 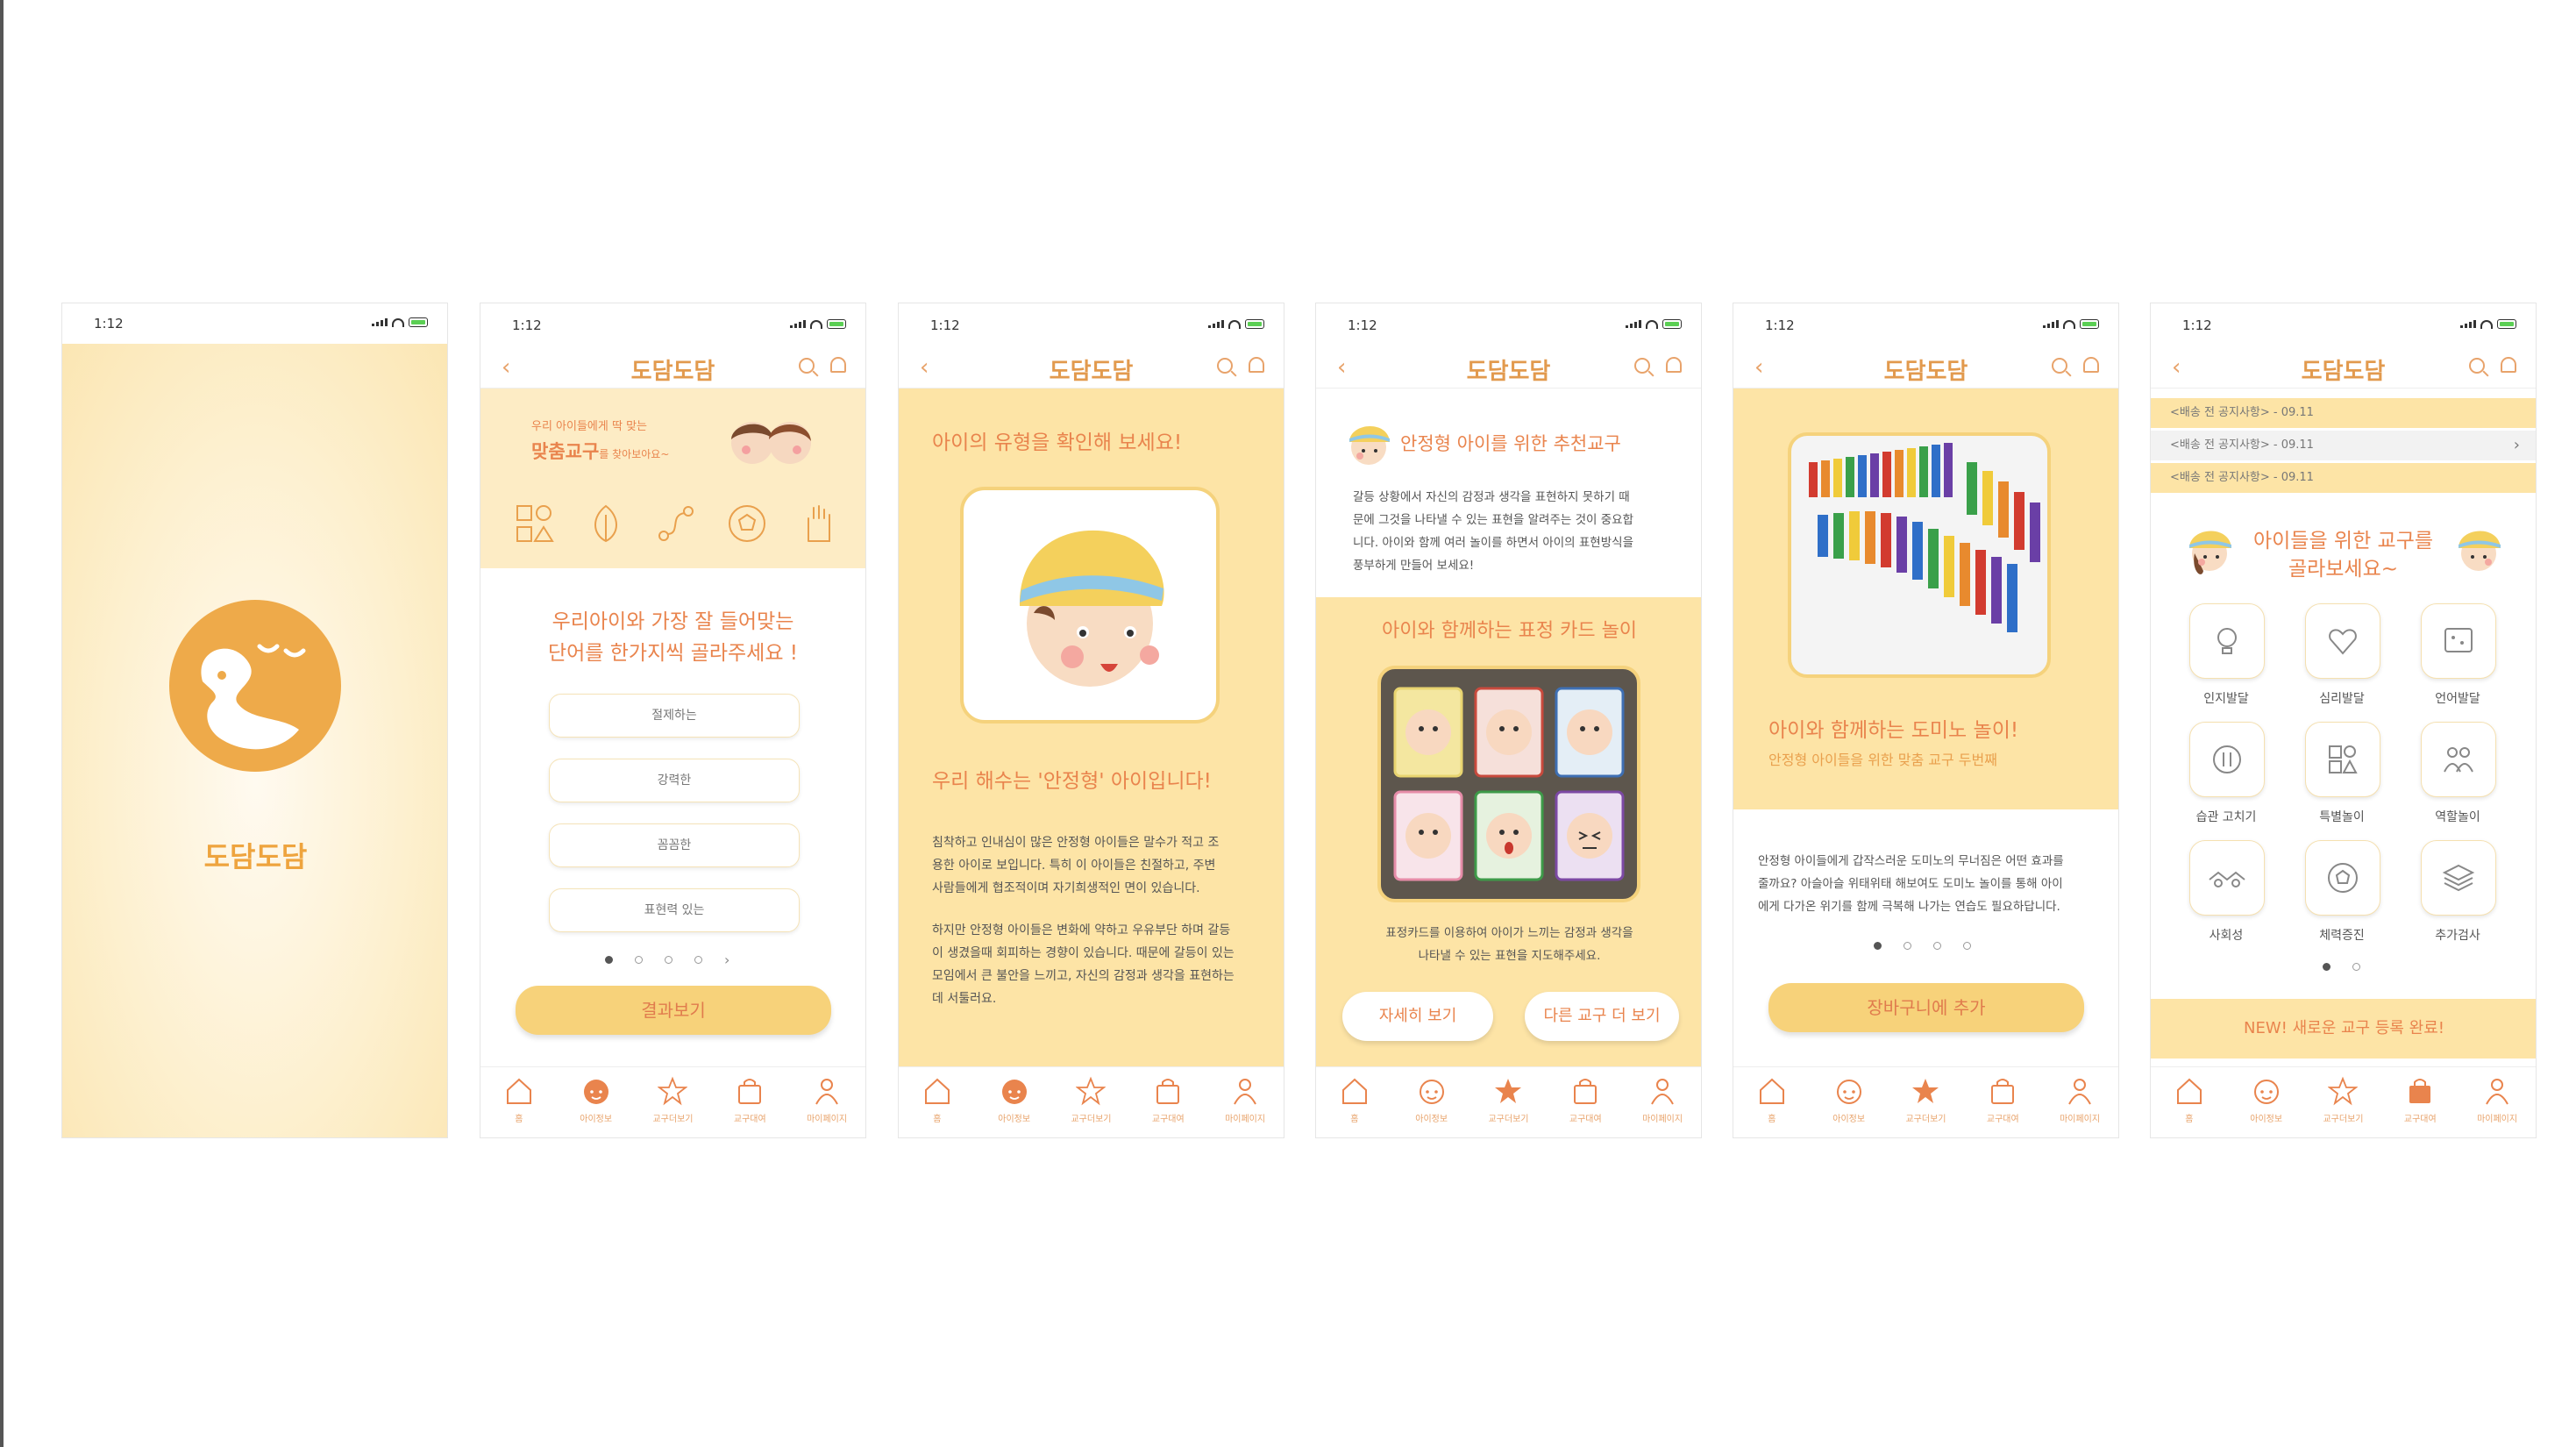 I want to click on next-icon: ›, so click(x=726, y=960).